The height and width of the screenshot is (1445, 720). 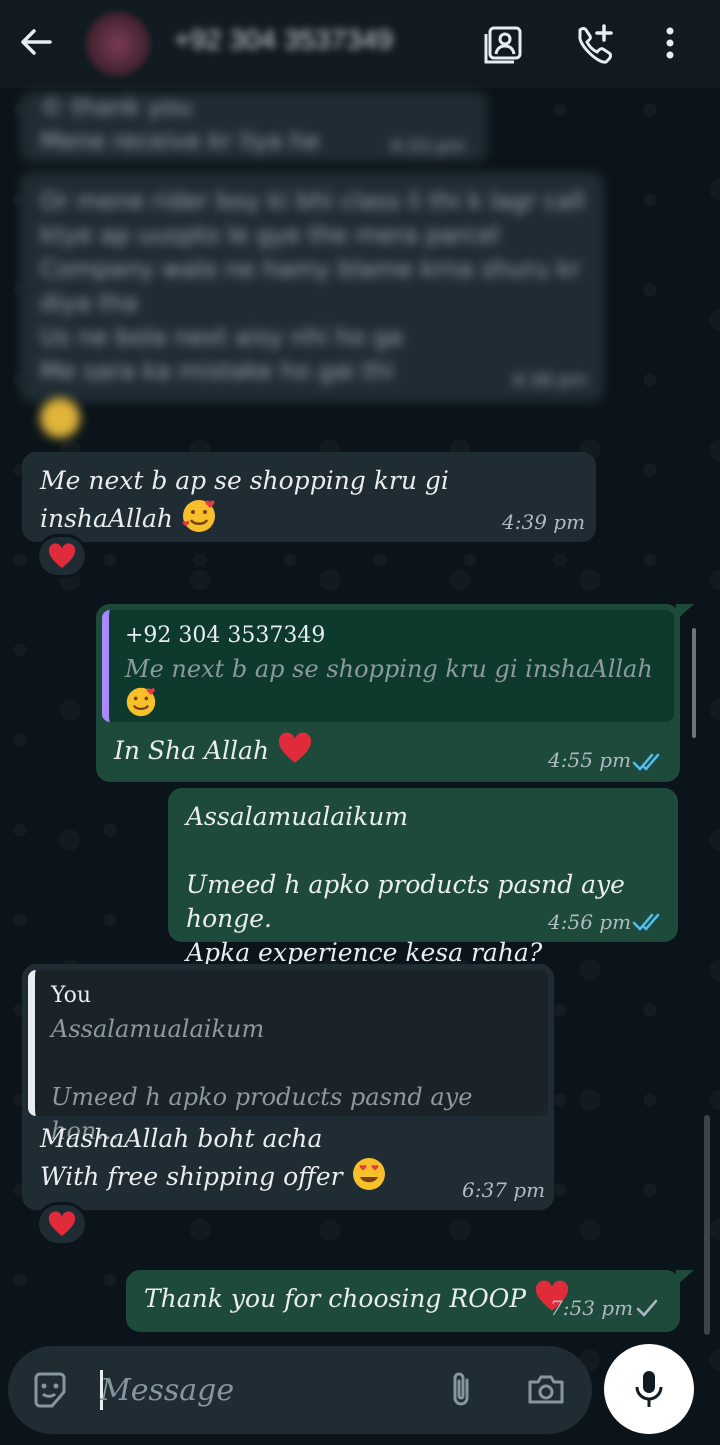 What do you see at coordinates (36, 42) in the screenshot?
I see `back-arrow-icon` at bounding box center [36, 42].